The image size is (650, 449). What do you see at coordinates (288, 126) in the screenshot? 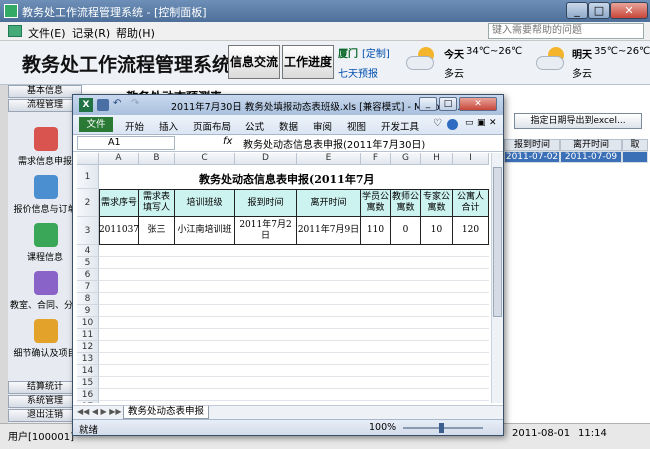
I see `tab-data: 数据` at bounding box center [288, 126].